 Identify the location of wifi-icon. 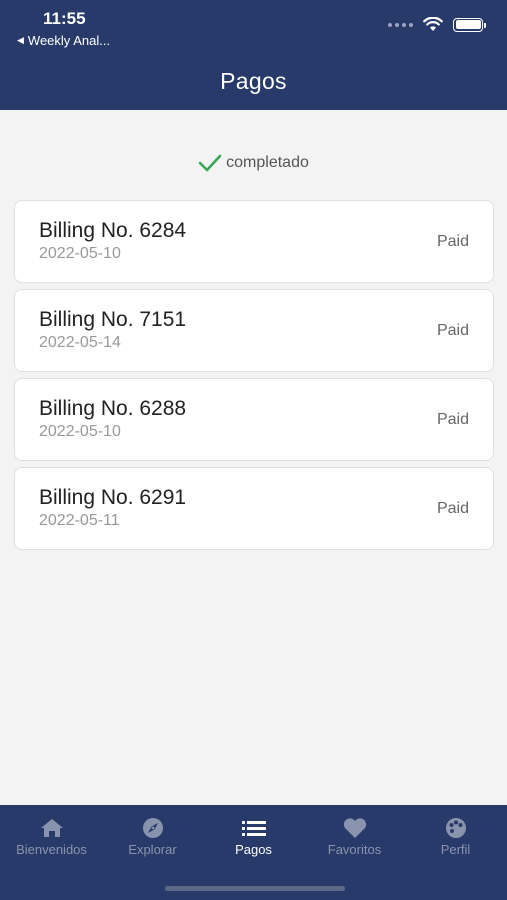
(433, 24).